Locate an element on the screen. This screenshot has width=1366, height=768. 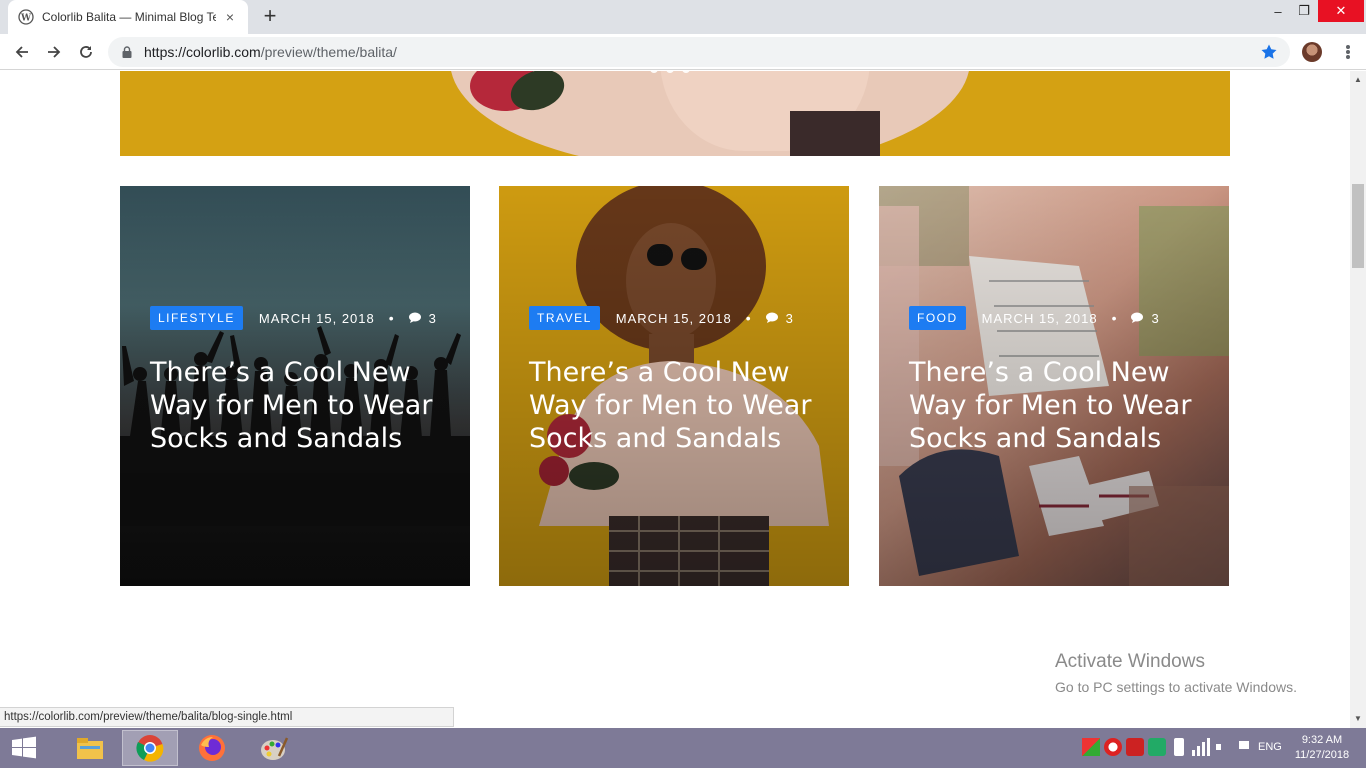
taskbar-paint is located at coordinates (274, 748).